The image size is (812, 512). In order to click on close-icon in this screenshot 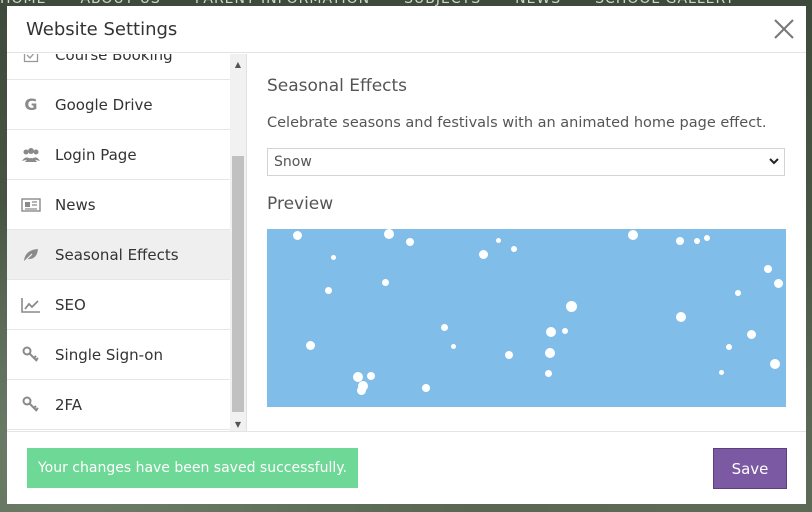, I will do `click(784, 29)`.